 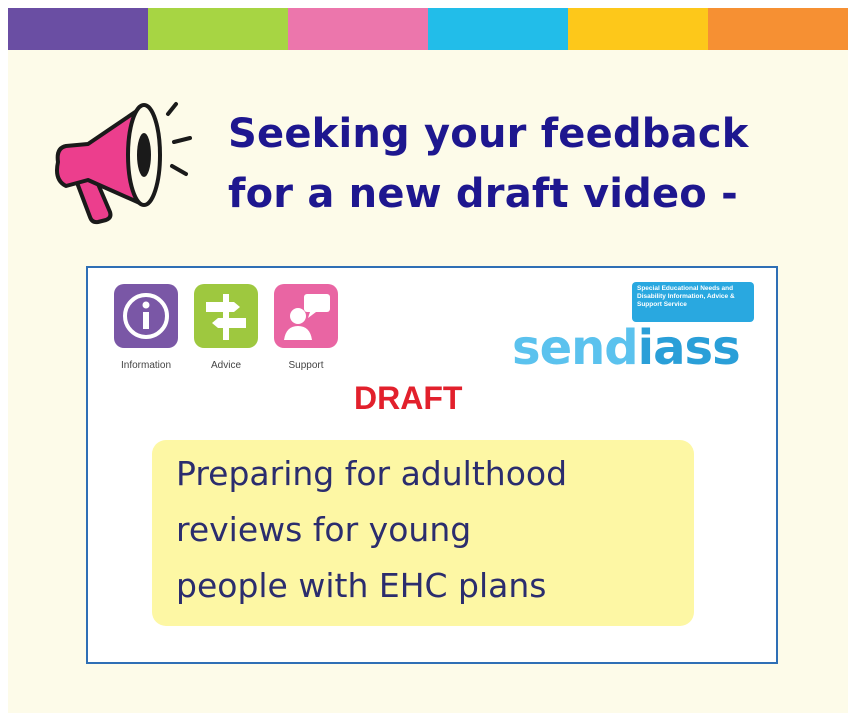 I want to click on advice-tile, so click(x=226, y=316).